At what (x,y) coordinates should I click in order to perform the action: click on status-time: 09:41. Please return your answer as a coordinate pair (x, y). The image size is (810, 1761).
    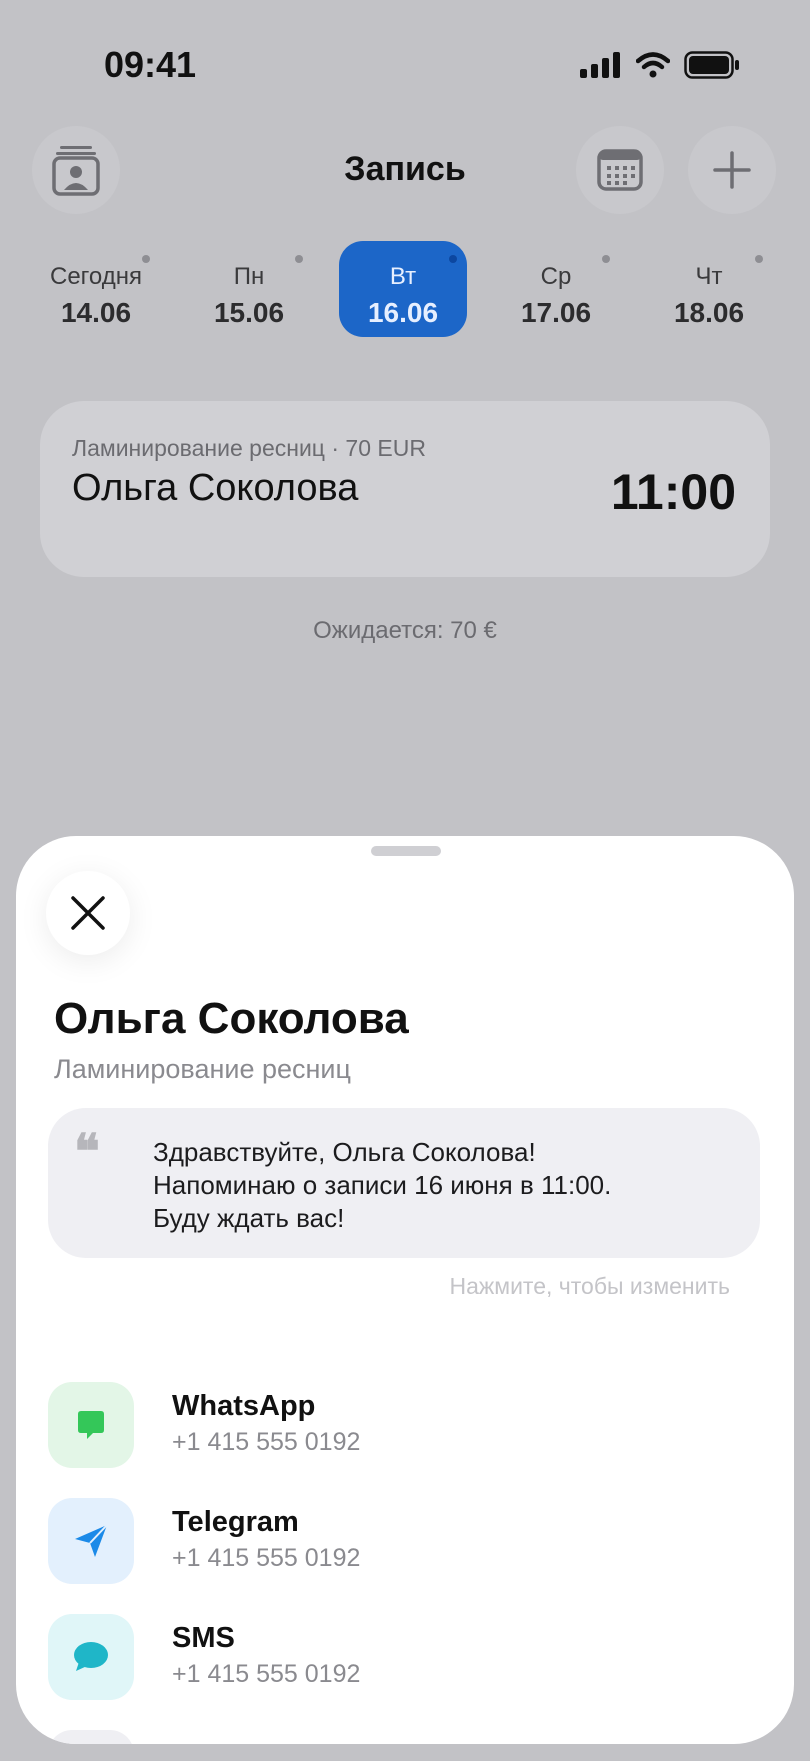
    Looking at the image, I should click on (150, 64).